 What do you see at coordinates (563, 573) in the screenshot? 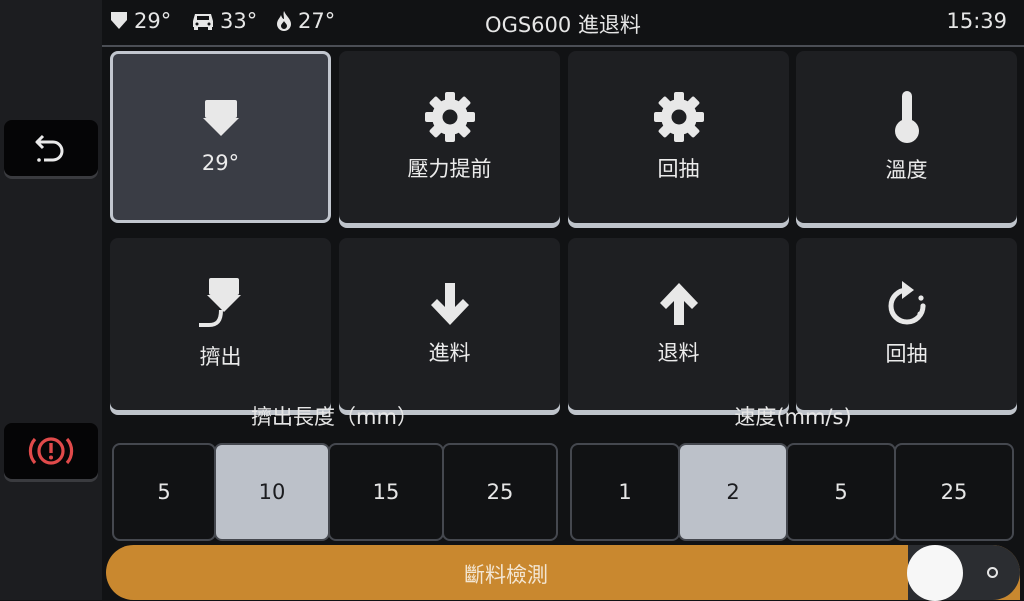
I see `filament-sensor-toggle: 斷料檢測` at bounding box center [563, 573].